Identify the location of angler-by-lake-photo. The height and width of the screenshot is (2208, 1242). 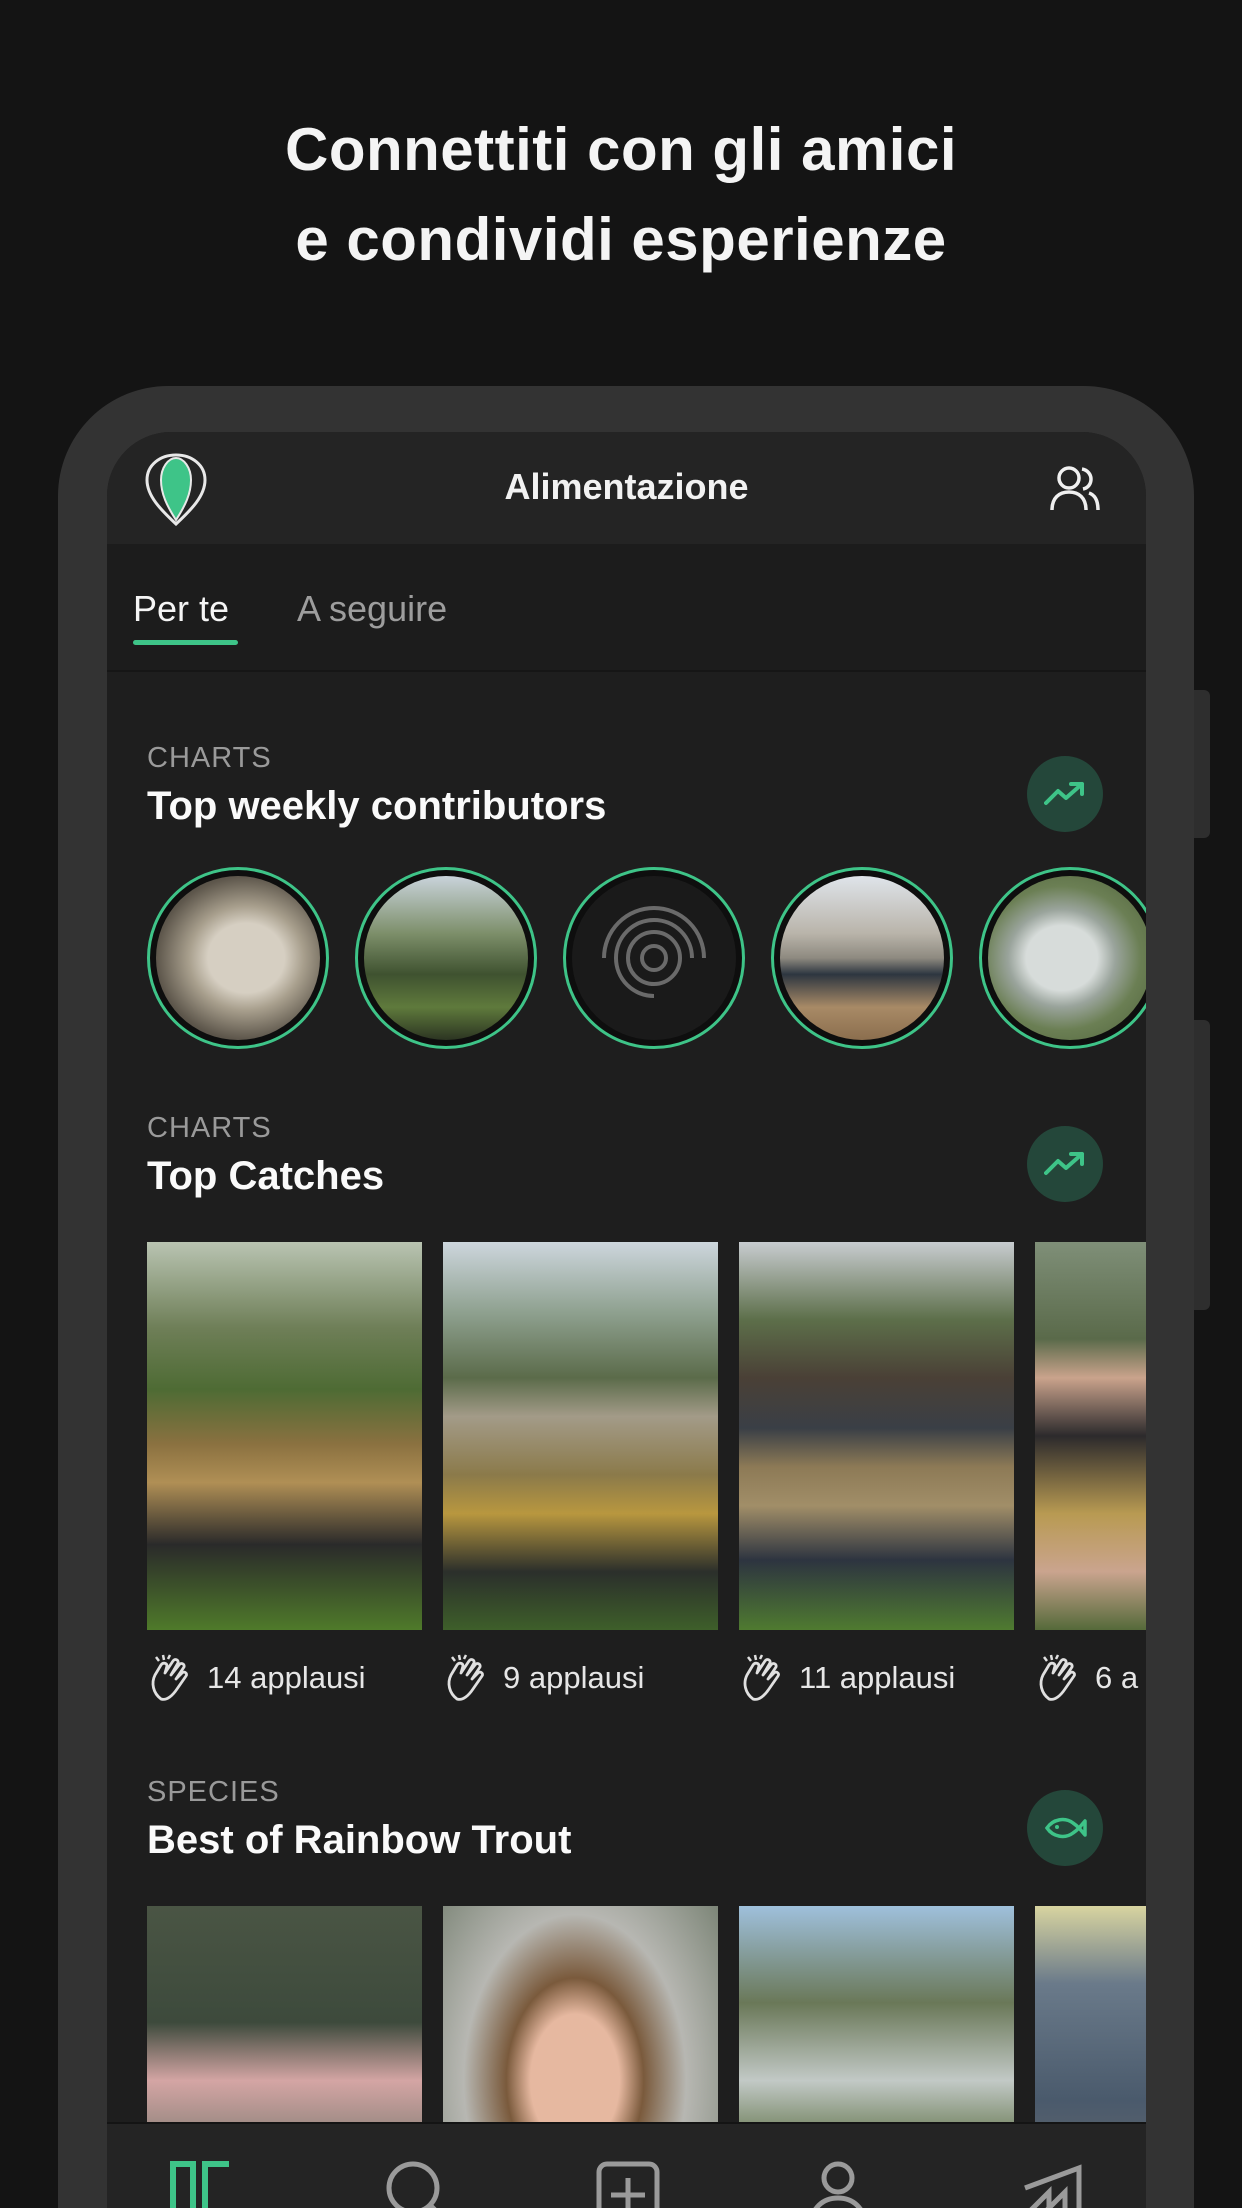
(446, 958).